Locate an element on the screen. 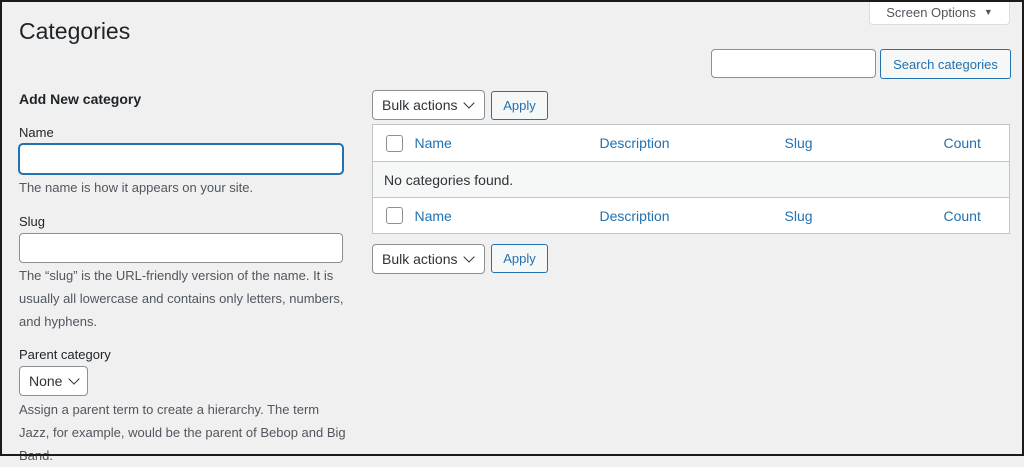 The height and width of the screenshot is (467, 1024). column-count-sort-bottom: Count is located at coordinates (962, 216).